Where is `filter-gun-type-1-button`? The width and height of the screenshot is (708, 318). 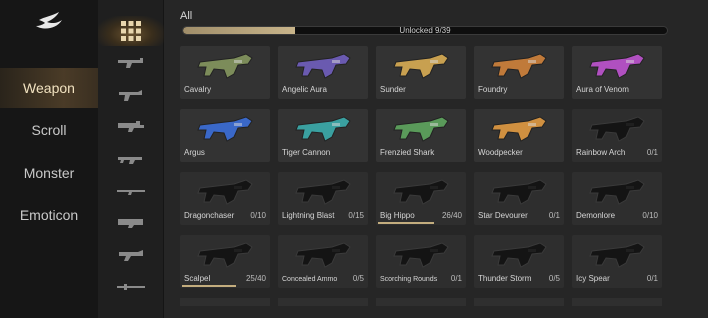 filter-gun-type-1-button is located at coordinates (131, 63).